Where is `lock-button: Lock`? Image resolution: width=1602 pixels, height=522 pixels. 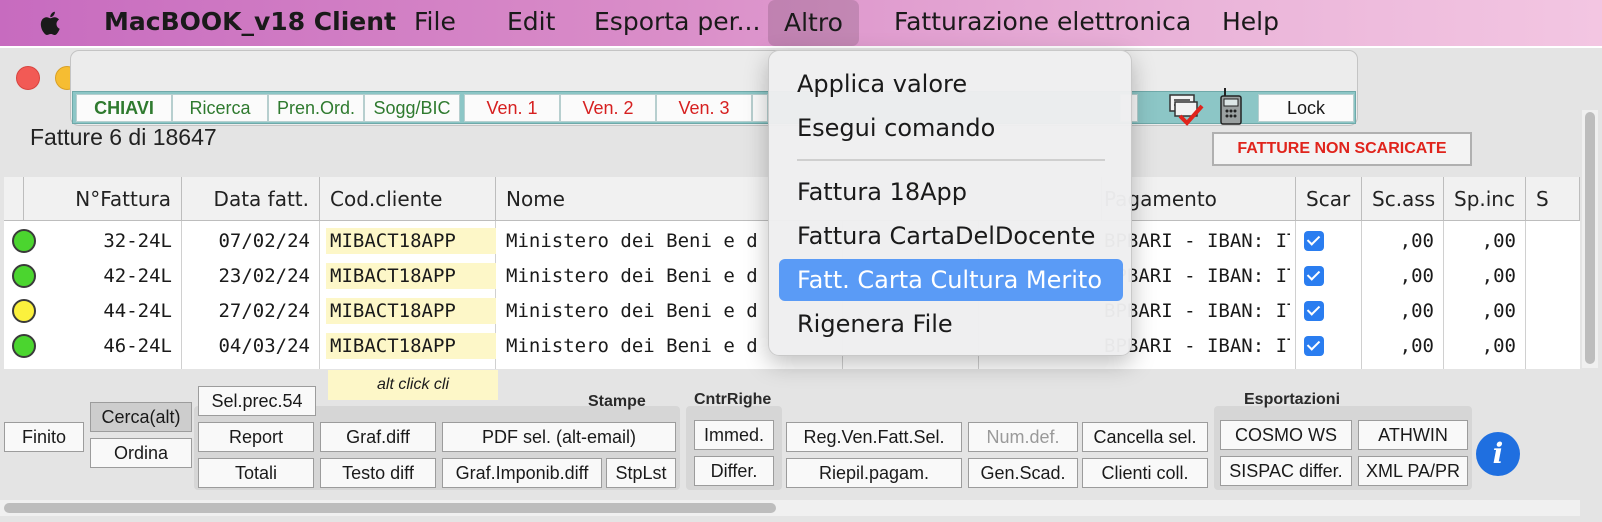 lock-button: Lock is located at coordinates (1306, 108).